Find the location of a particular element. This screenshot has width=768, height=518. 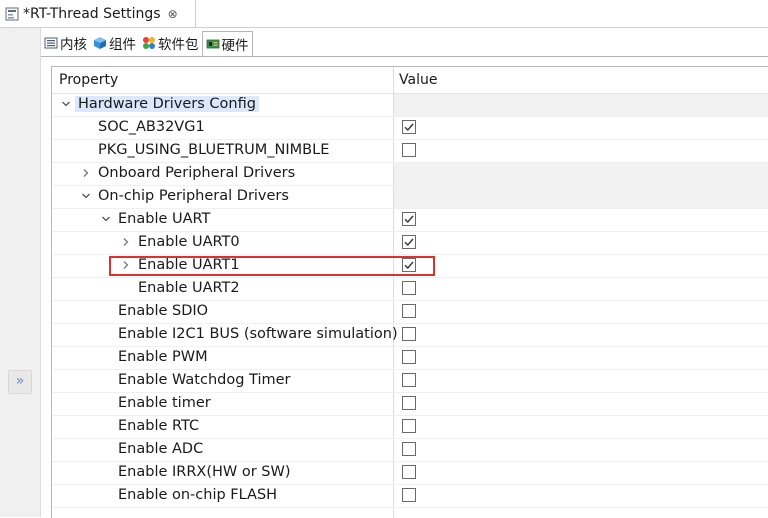

list-icon is located at coordinates (51, 43).